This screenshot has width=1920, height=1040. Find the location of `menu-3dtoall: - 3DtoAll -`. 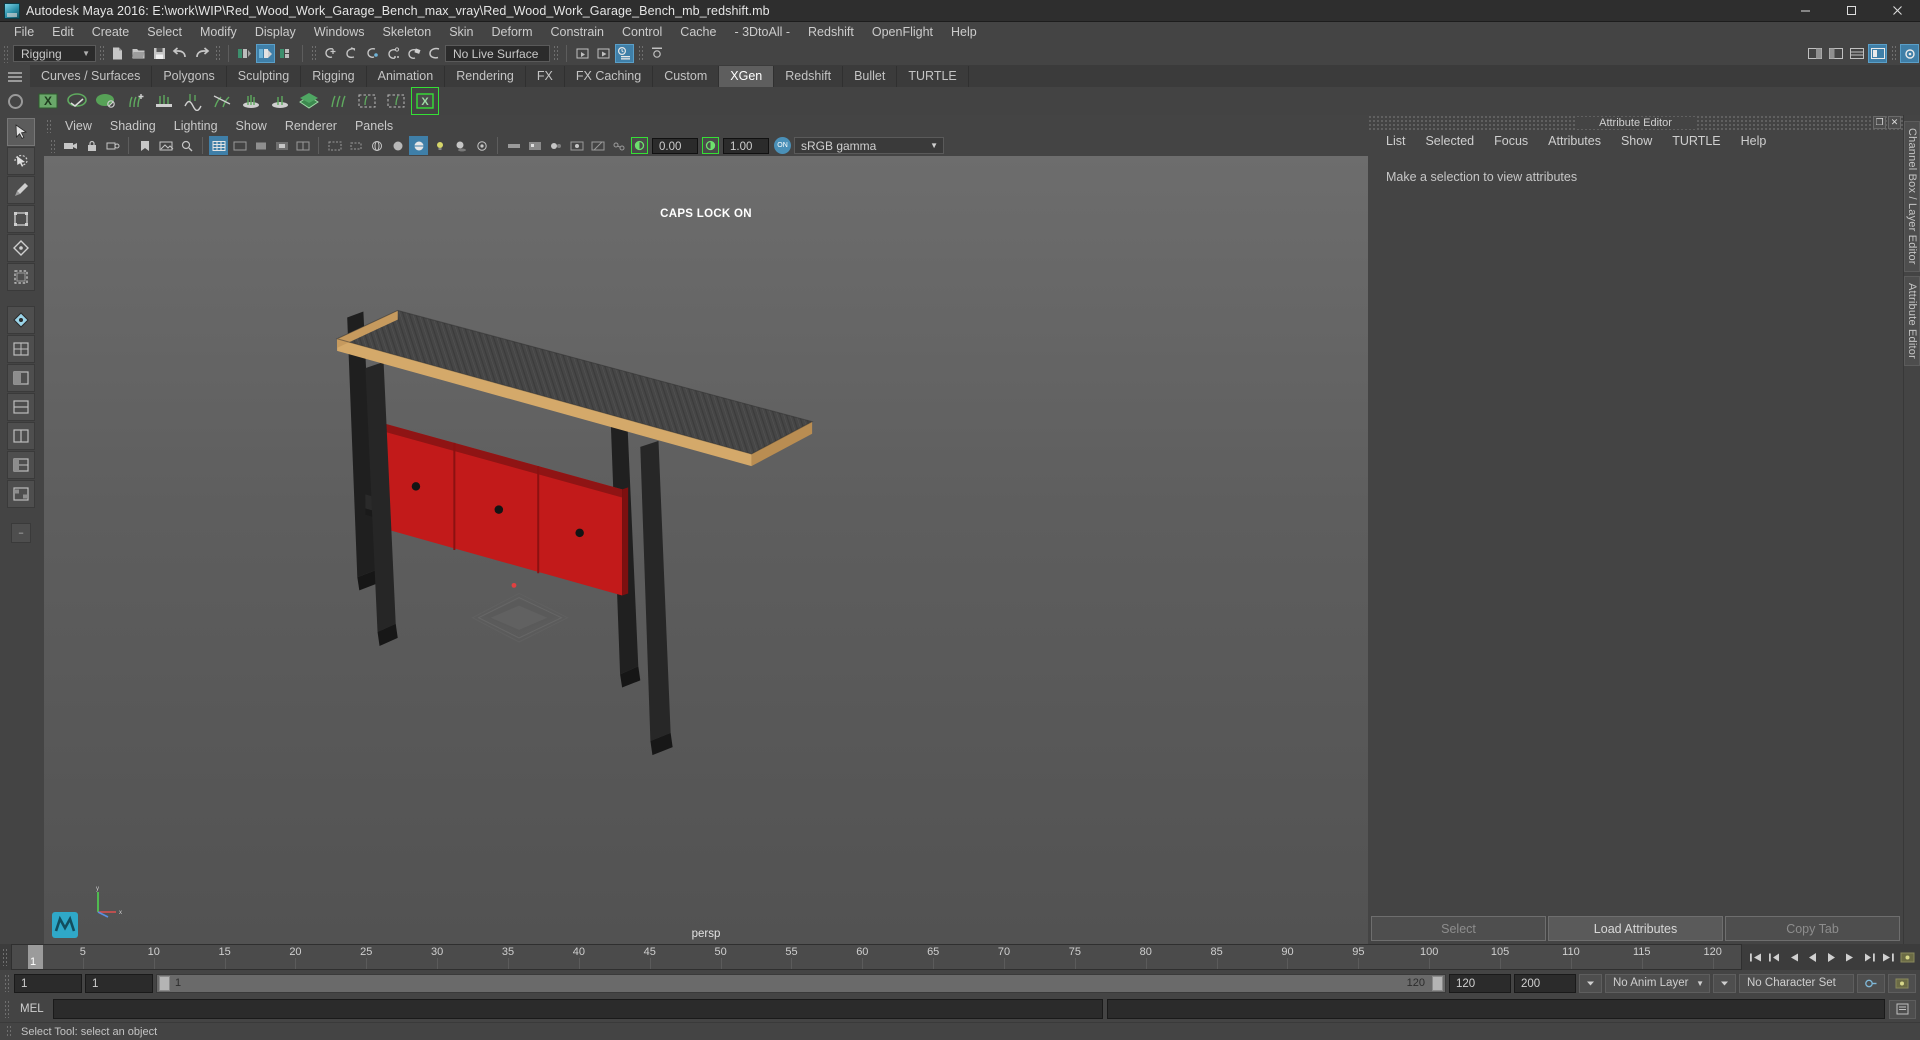

menu-3dtoall: - 3DtoAll - is located at coordinates (762, 32).